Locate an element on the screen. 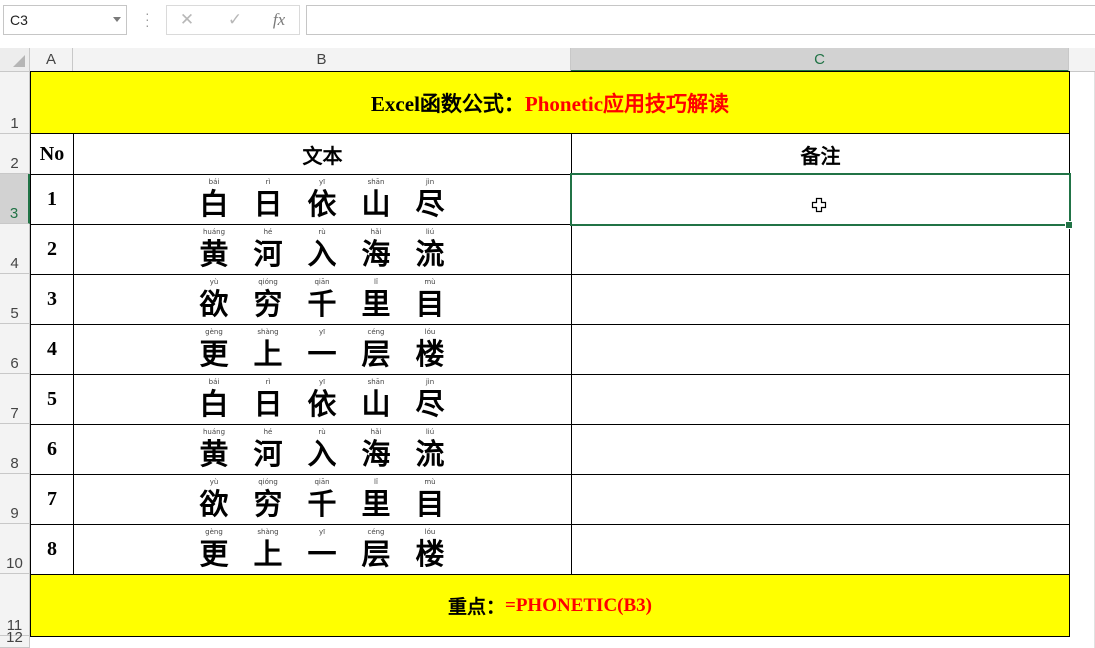 Image resolution: width=1095 pixels, height=648 pixels. row-header-7: 7 is located at coordinates (15, 399).